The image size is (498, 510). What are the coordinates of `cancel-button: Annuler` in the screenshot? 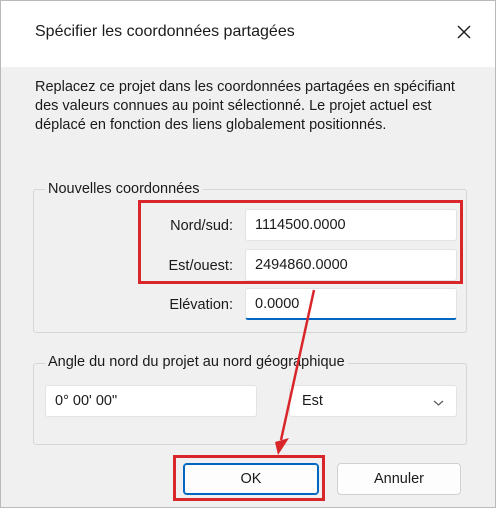 It's located at (399, 479).